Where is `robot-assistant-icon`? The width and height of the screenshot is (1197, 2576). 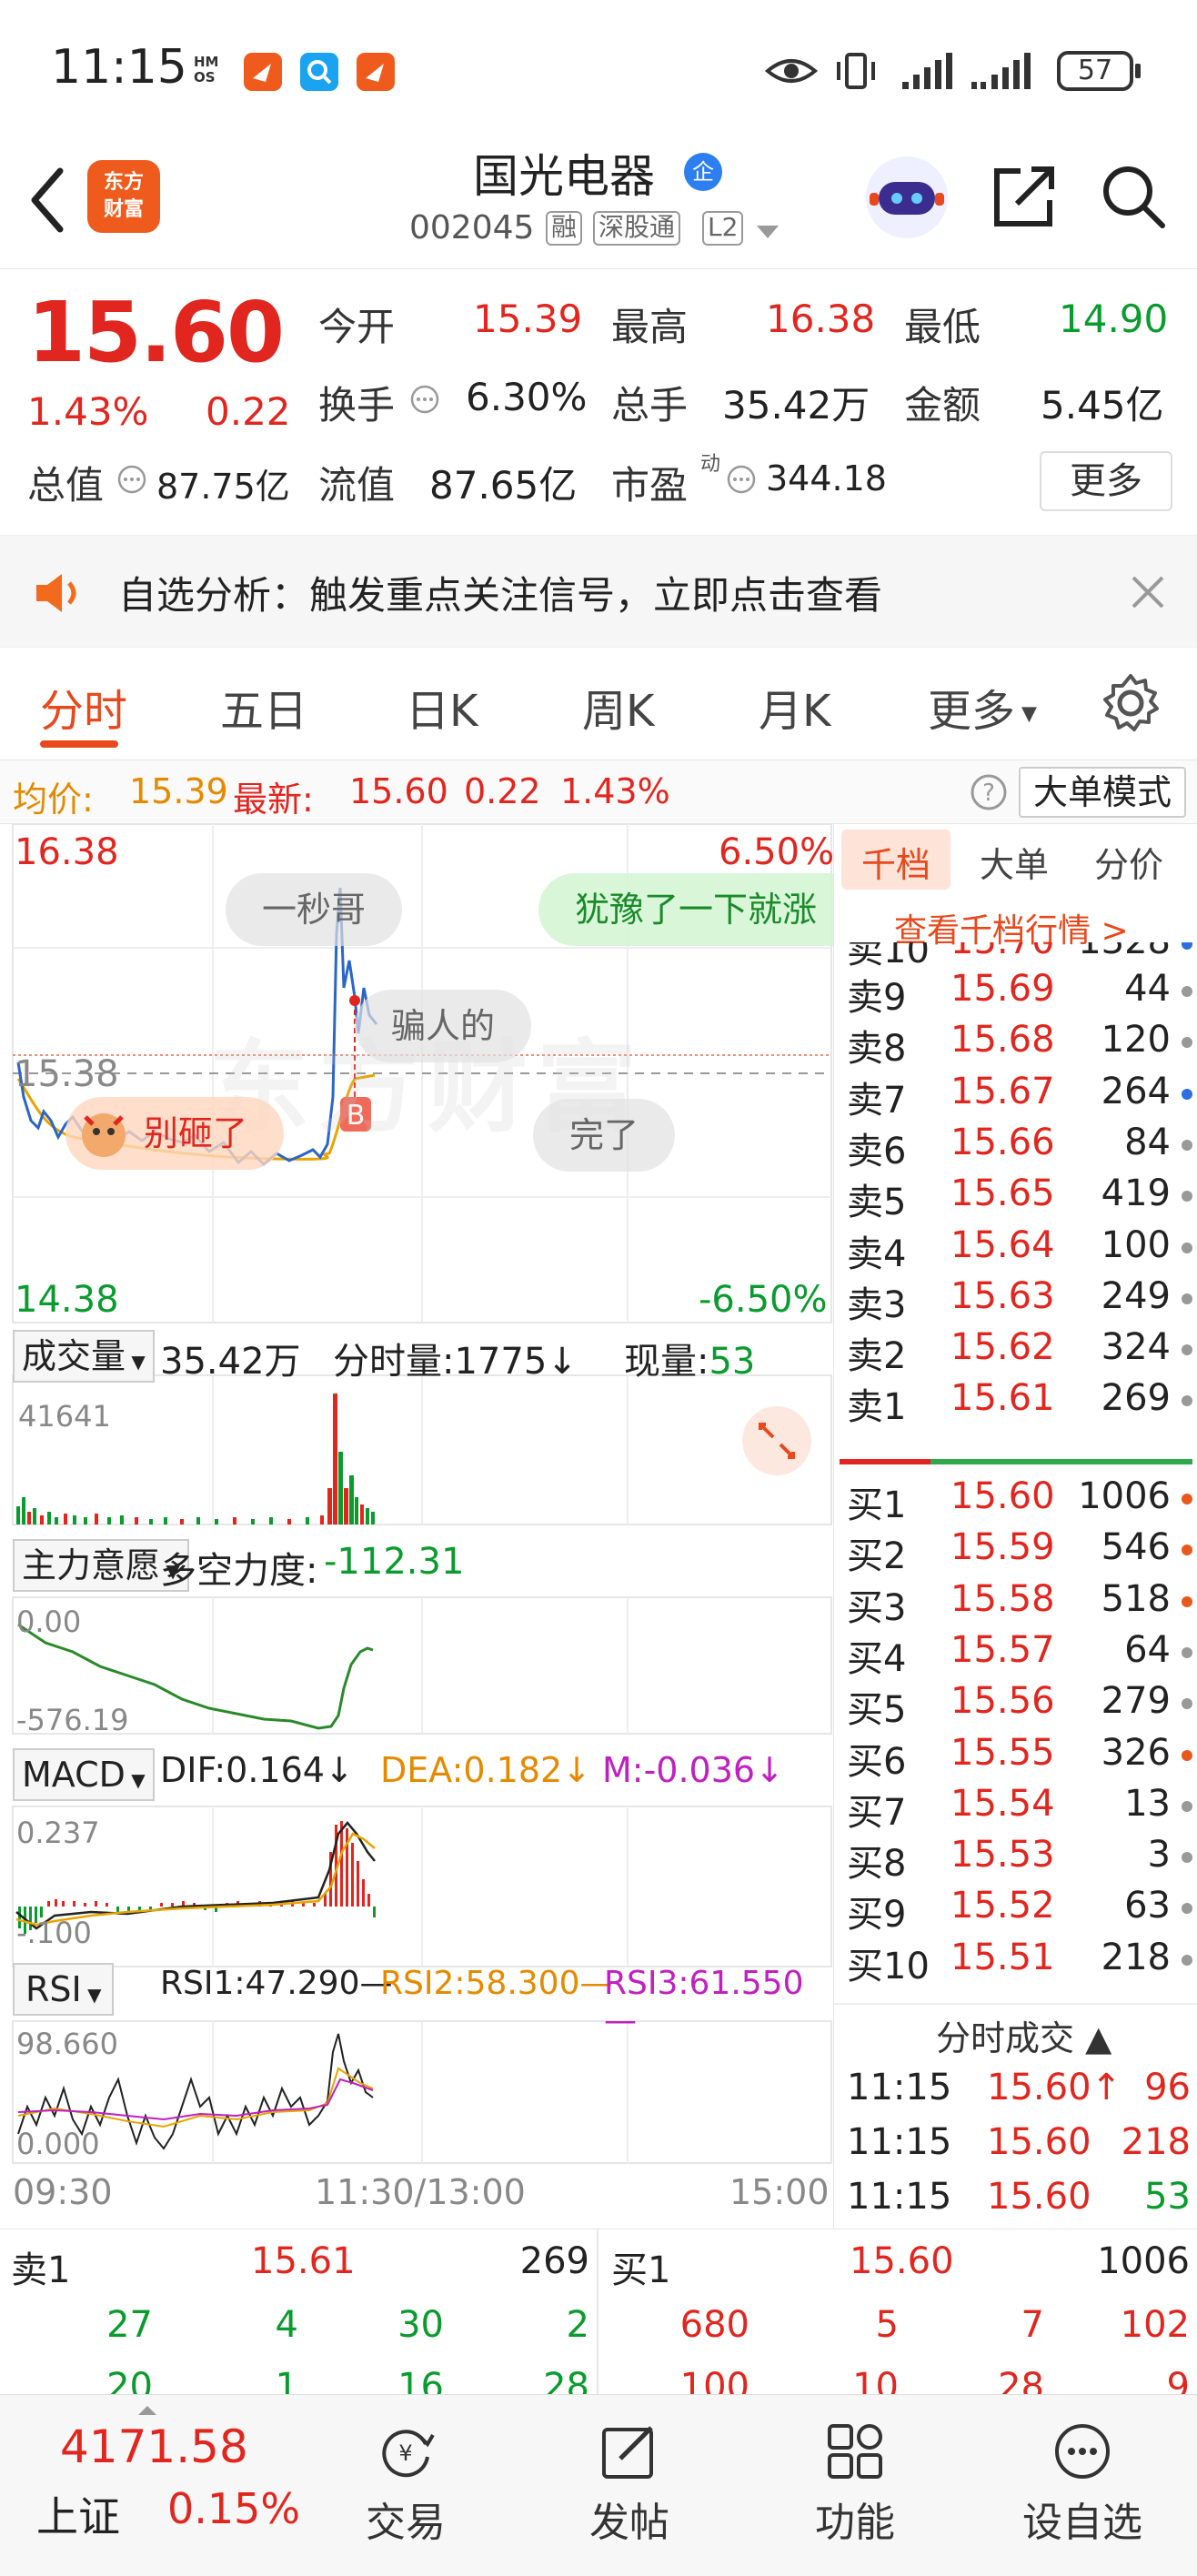
robot-assistant-icon is located at coordinates (907, 197).